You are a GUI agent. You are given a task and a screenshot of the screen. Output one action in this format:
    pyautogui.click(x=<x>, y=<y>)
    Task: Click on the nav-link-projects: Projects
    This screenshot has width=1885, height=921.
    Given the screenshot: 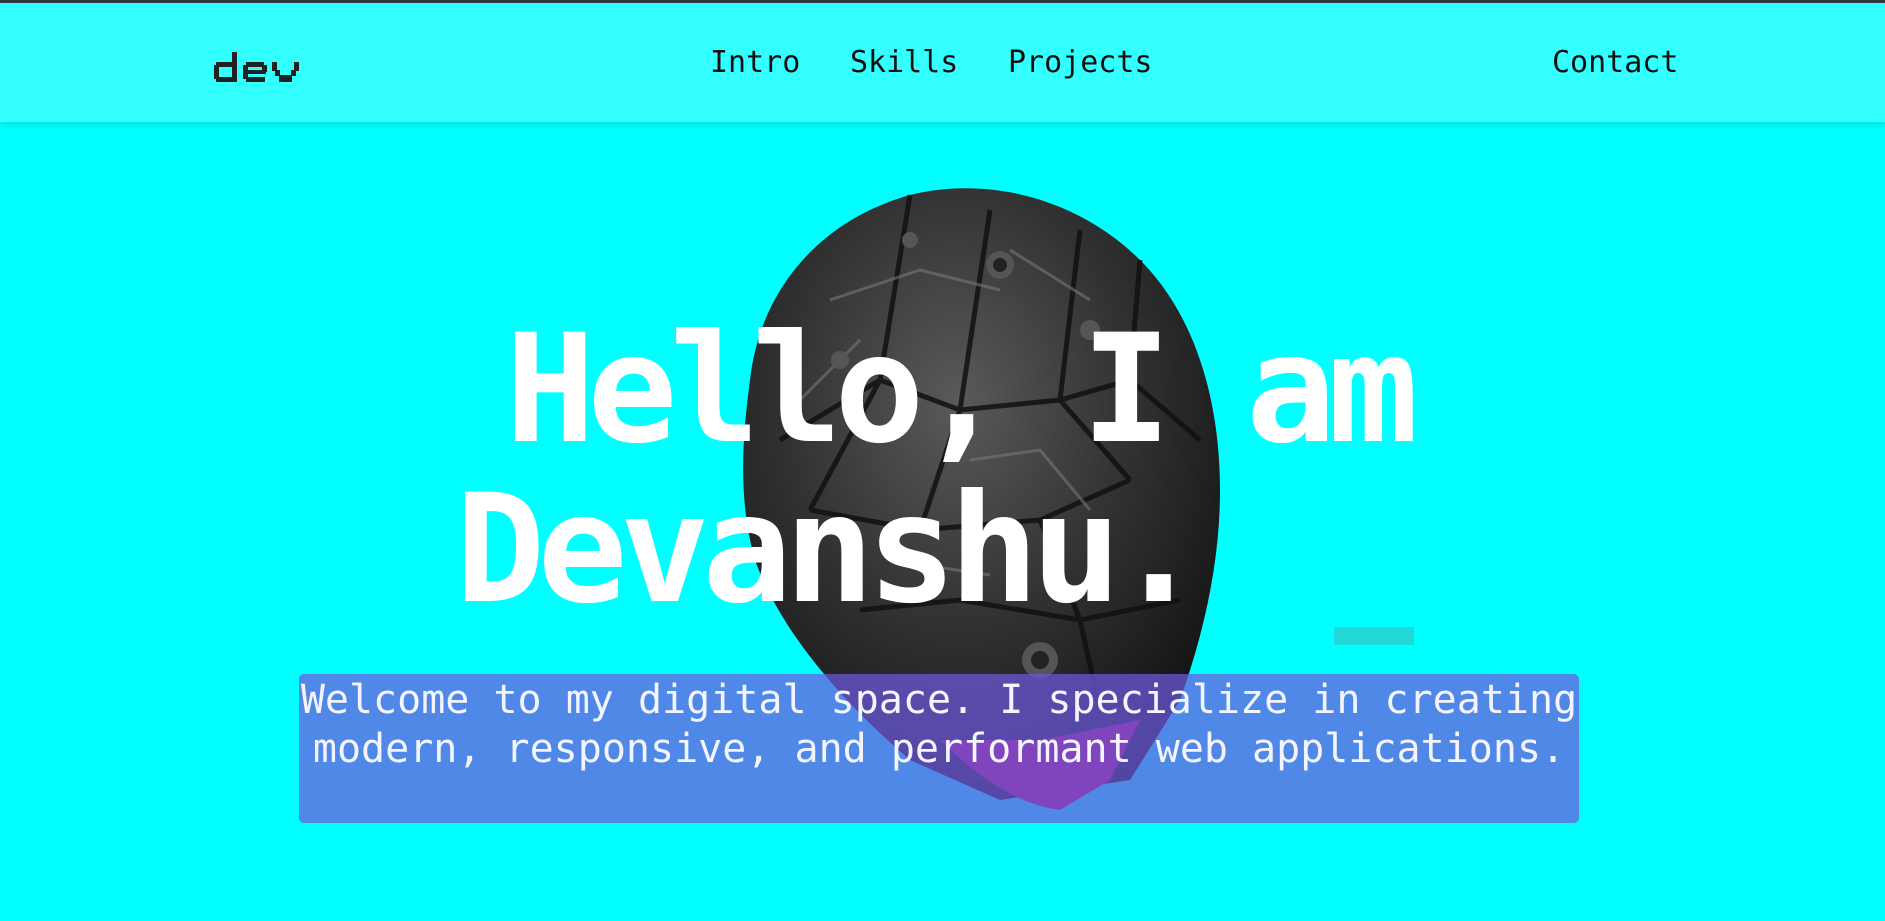 What is the action you would take?
    pyautogui.click(x=1080, y=63)
    